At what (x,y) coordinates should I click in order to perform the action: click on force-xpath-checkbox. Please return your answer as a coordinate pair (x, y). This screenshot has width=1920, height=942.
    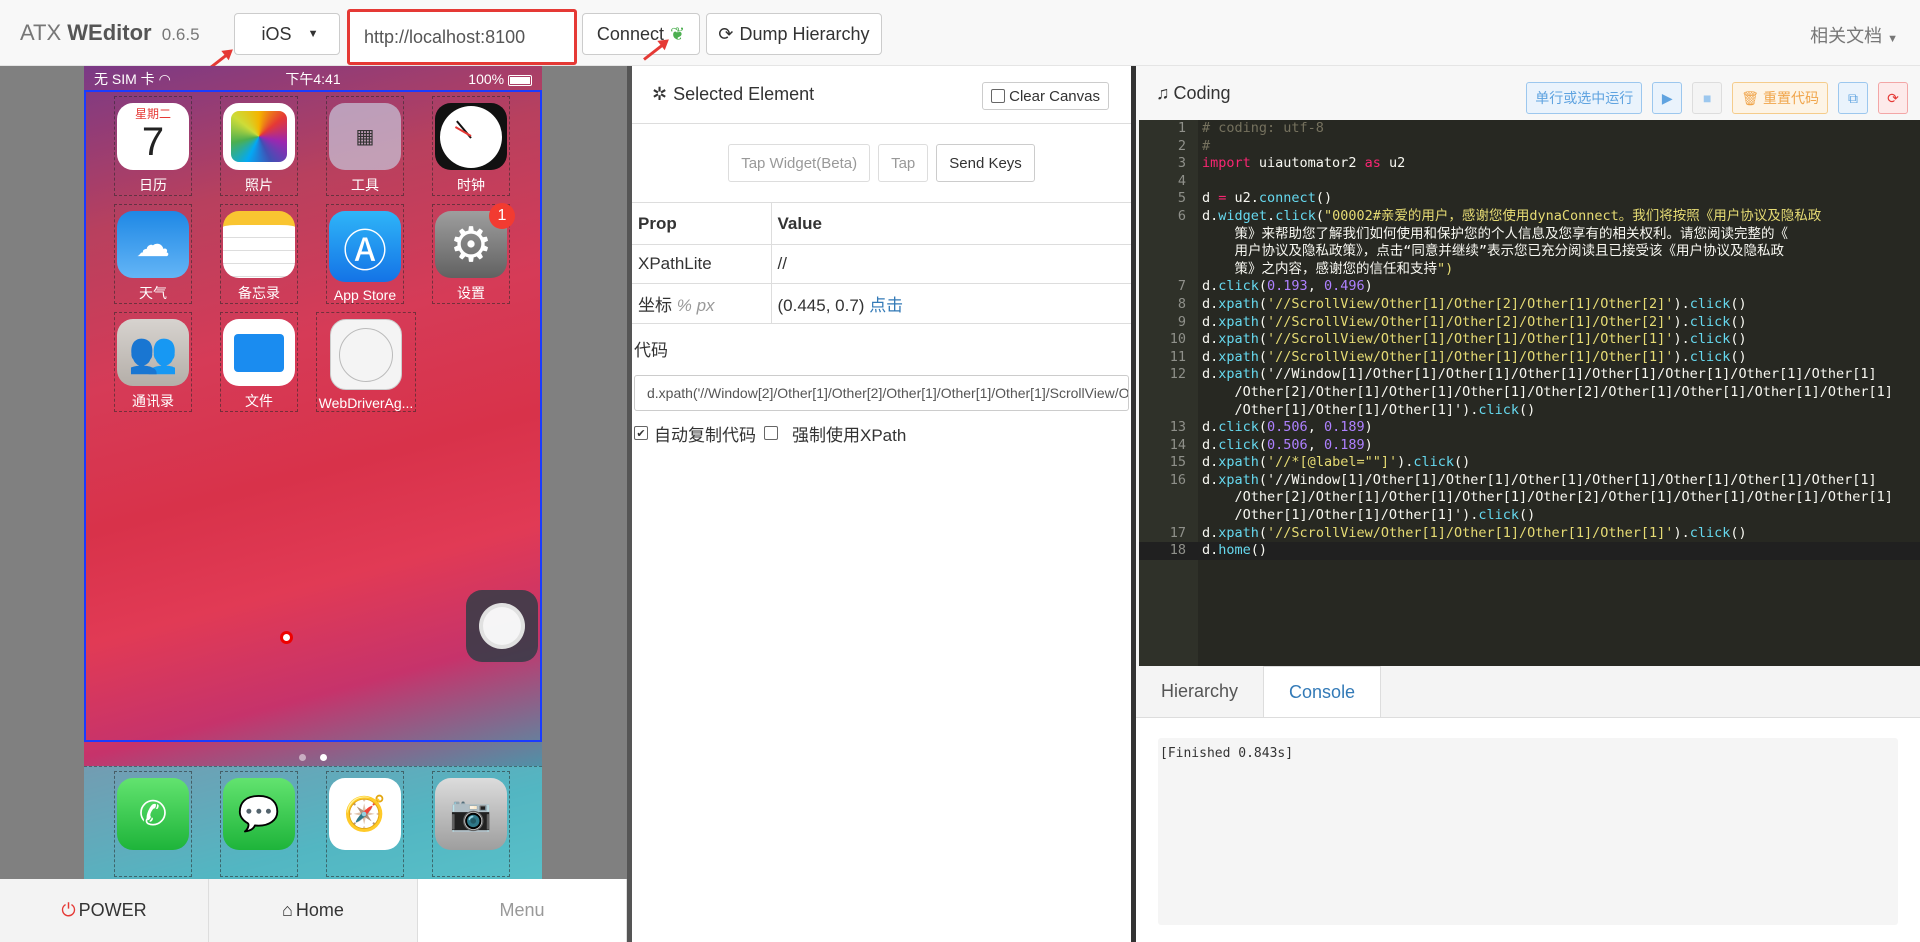
    Looking at the image, I should click on (771, 433).